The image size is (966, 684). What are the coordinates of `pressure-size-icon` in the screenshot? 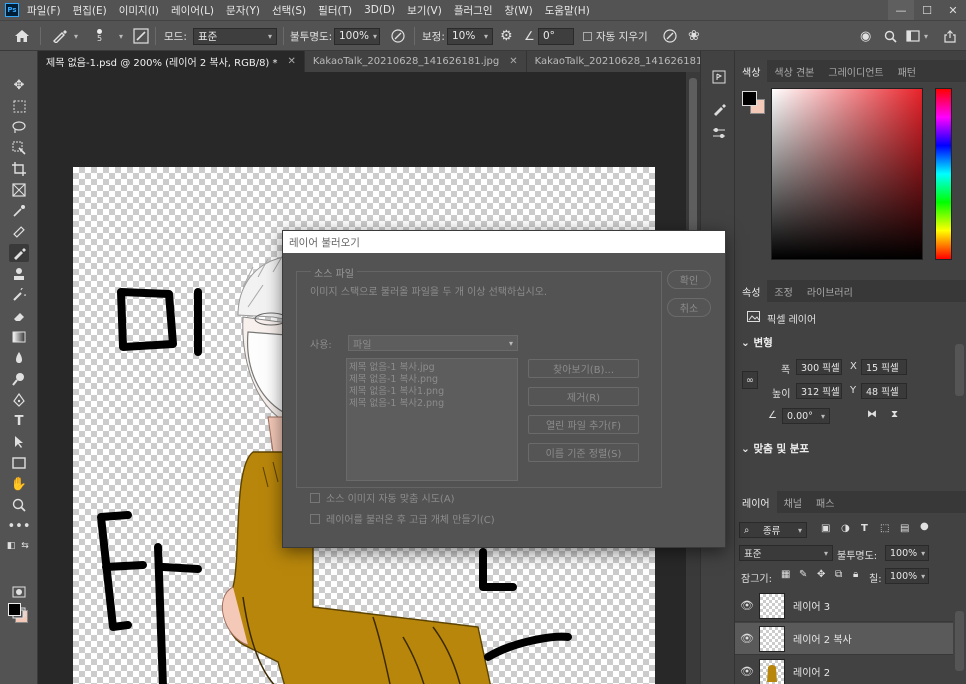 It's located at (670, 36).